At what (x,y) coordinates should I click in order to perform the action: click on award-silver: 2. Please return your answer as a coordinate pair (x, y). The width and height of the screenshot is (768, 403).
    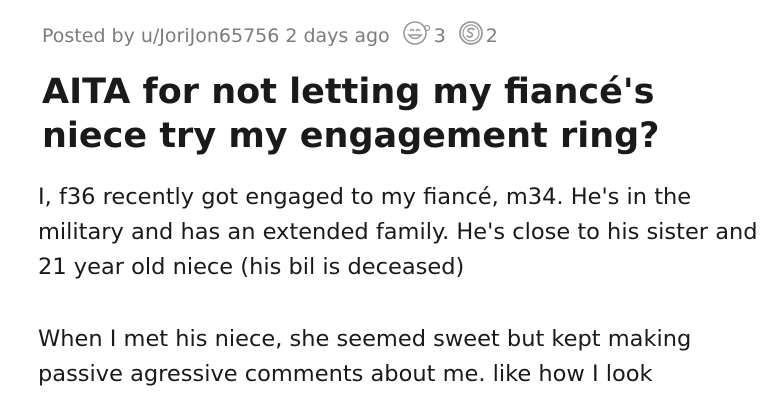
    Looking at the image, I should click on (478, 35).